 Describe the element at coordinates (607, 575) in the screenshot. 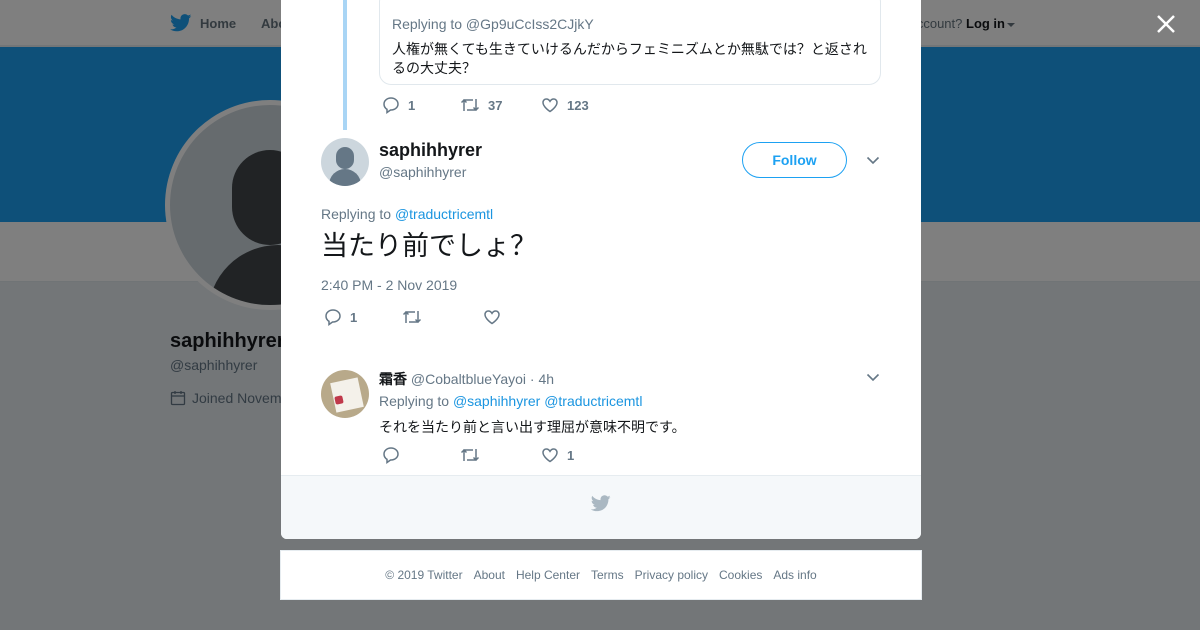

I see `footer-terms-link: Terms` at that location.